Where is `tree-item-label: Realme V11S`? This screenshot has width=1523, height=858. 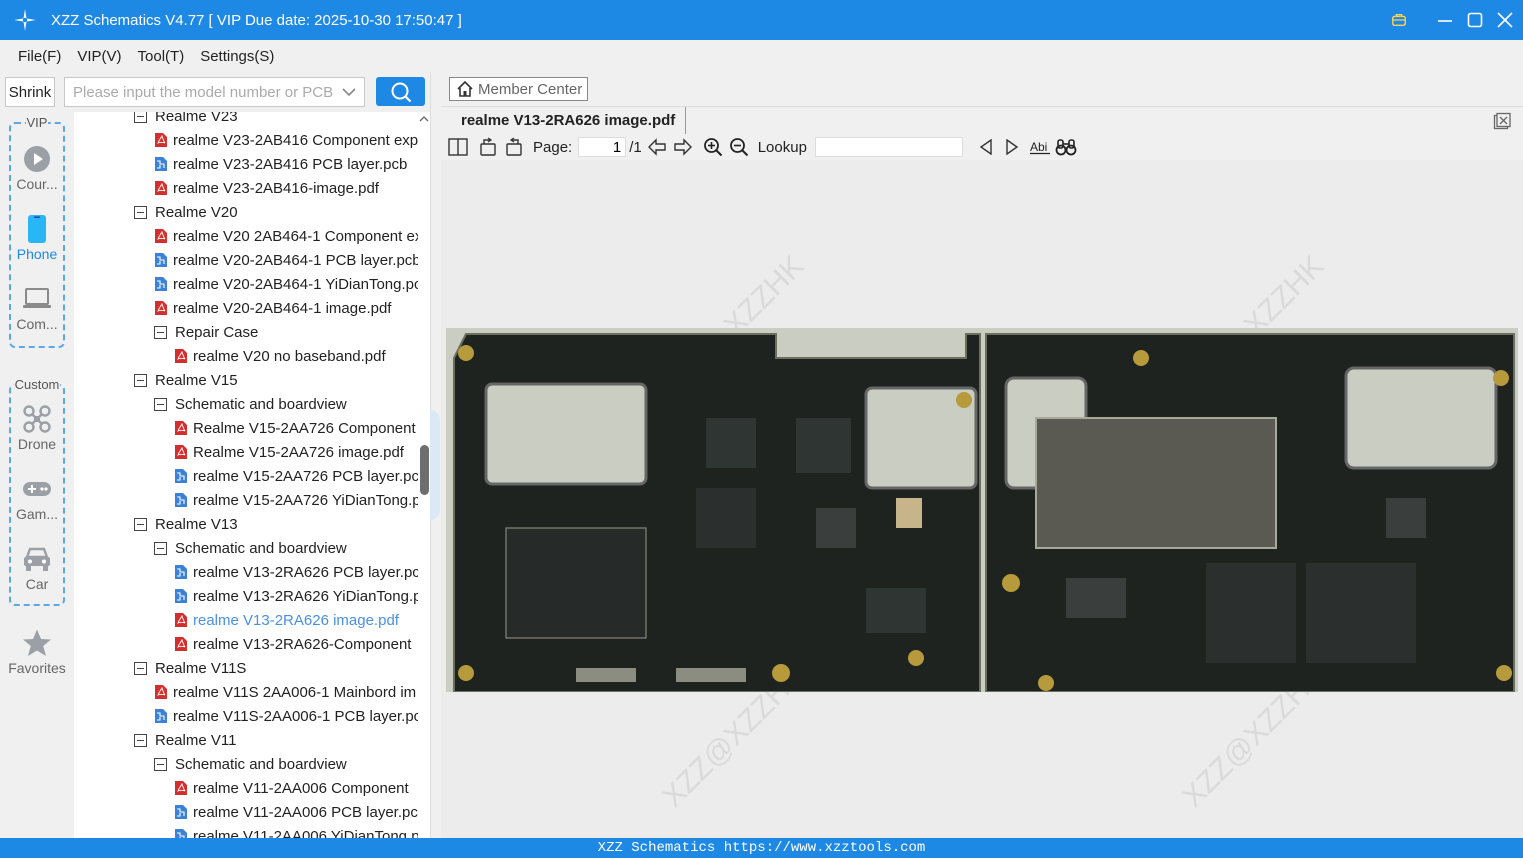 tree-item-label: Realme V11S is located at coordinates (201, 668).